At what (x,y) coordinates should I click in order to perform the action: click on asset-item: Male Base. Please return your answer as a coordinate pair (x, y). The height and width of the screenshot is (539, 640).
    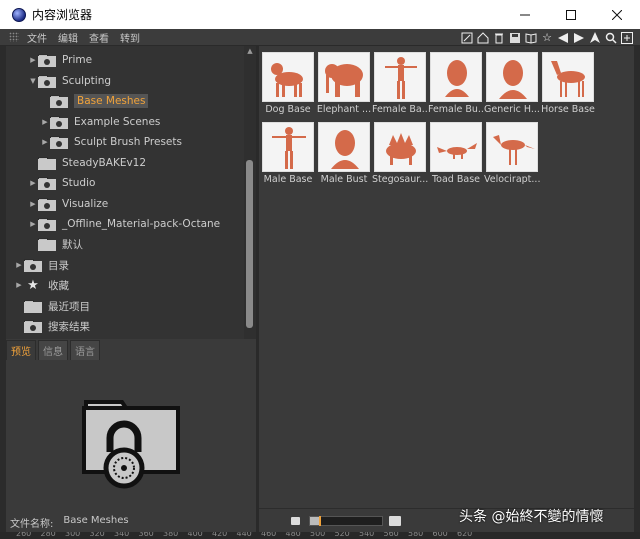
    Looking at the image, I should click on (288, 153).